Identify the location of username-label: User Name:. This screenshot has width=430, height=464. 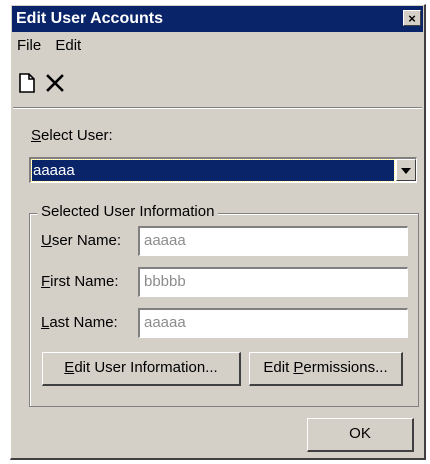
(81, 240).